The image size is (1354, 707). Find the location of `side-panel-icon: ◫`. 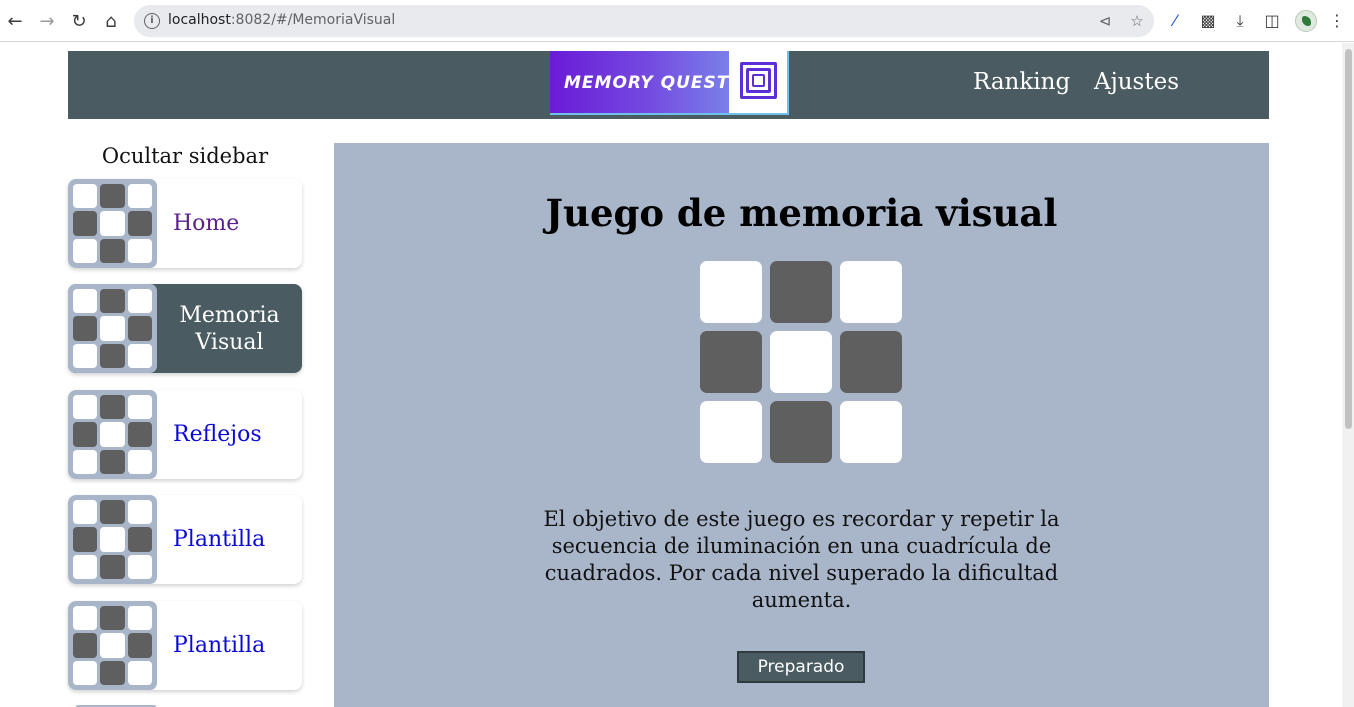

side-panel-icon: ◫ is located at coordinates (1272, 21).